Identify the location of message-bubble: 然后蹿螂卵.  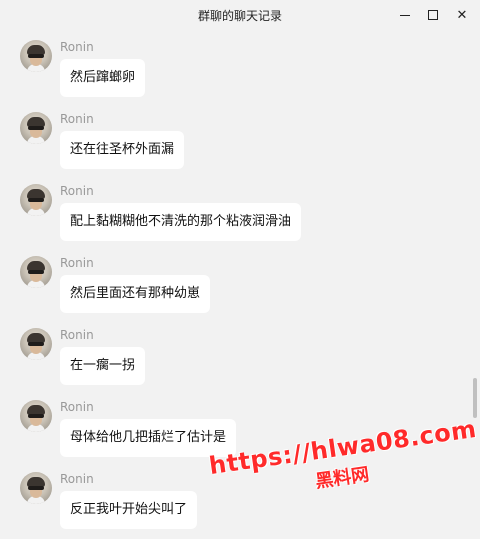
(103, 78).